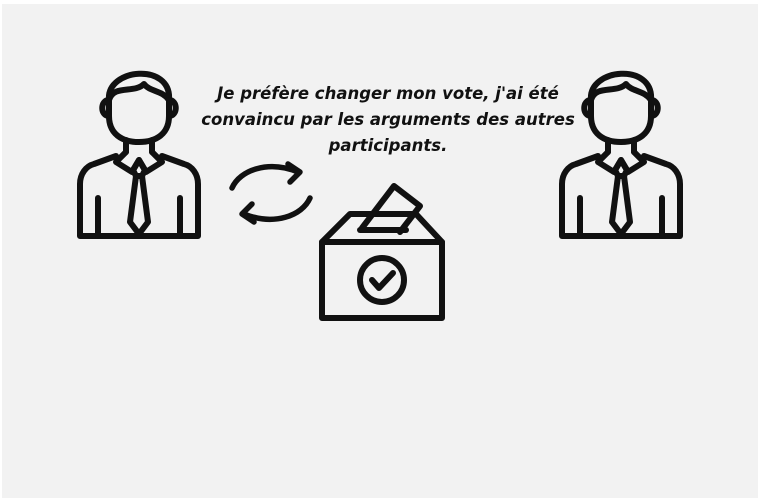 This screenshot has height=500, width=760. Describe the element at coordinates (271, 194) in the screenshot. I see `swap-arrows-icon` at that location.